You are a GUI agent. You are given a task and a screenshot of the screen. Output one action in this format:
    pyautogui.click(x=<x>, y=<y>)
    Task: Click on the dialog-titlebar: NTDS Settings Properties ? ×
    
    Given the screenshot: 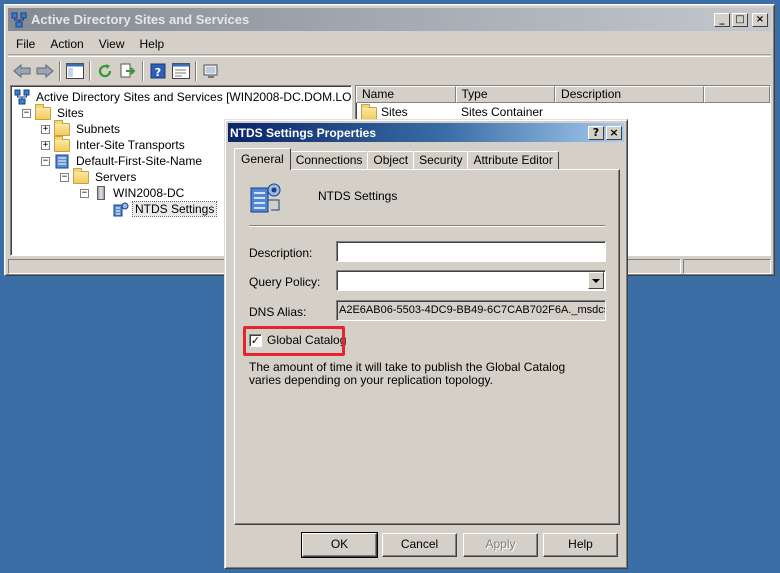 What is the action you would take?
    pyautogui.click(x=426, y=132)
    